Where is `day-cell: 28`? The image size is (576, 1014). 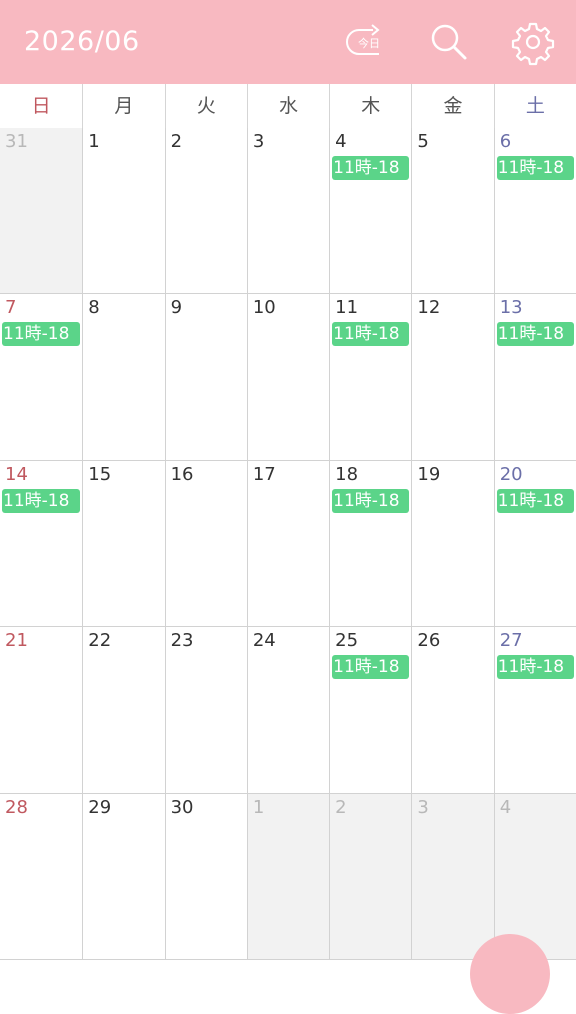 day-cell: 28 is located at coordinates (41, 876).